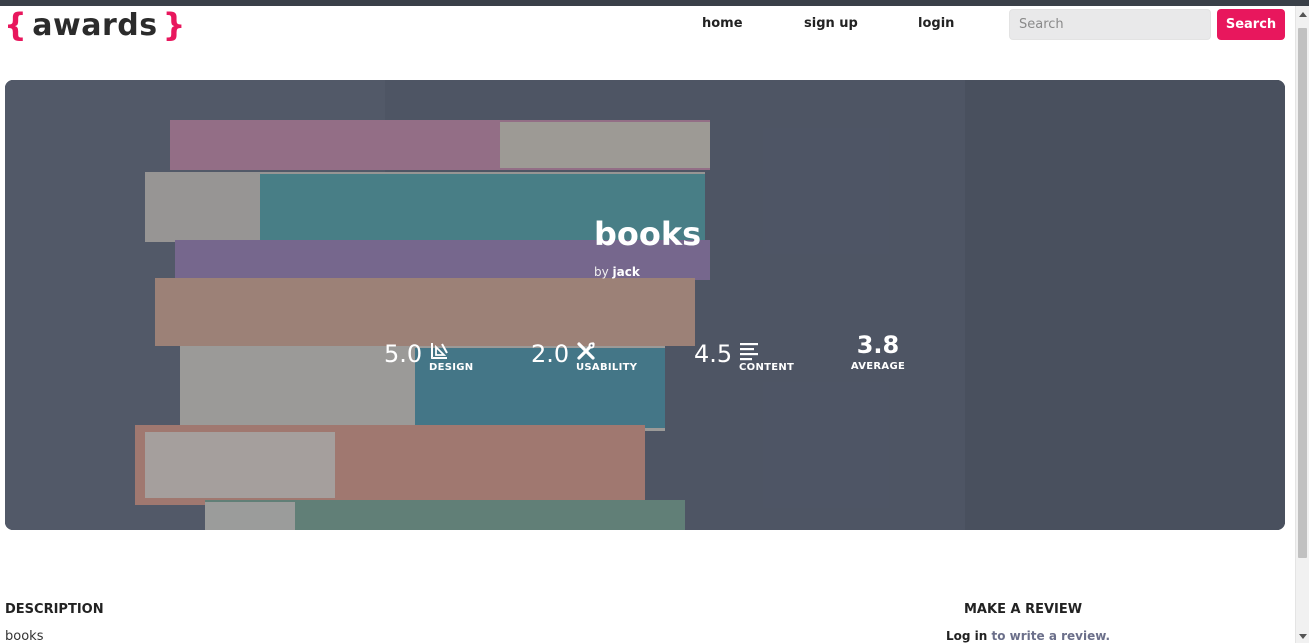  What do you see at coordinates (722, 23) in the screenshot?
I see `nav-home-link: home` at bounding box center [722, 23].